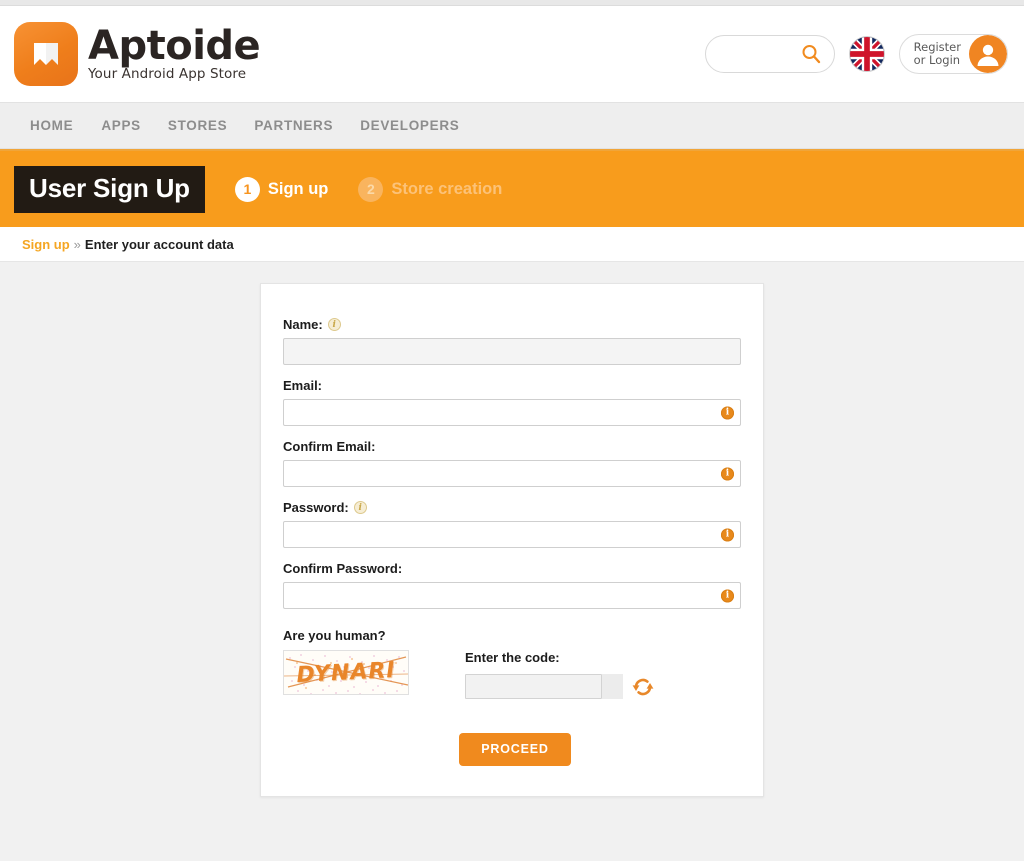  I want to click on step-signup-number: 1, so click(247, 189).